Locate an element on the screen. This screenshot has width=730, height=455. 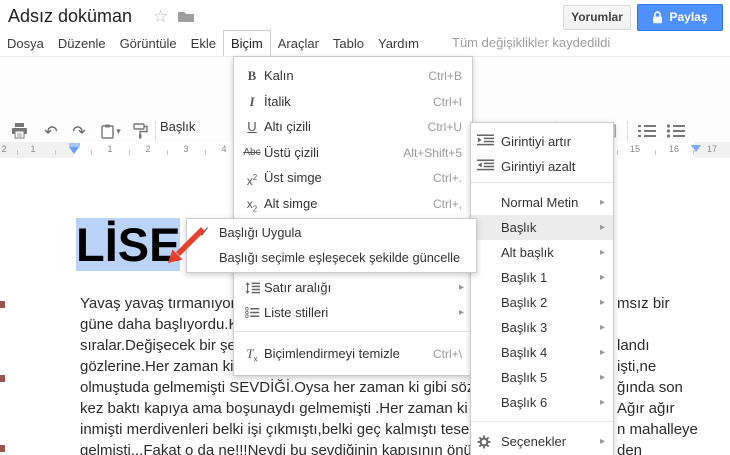
menu-item-decrease-indent: Girintiyi azalt is located at coordinates (542, 166).